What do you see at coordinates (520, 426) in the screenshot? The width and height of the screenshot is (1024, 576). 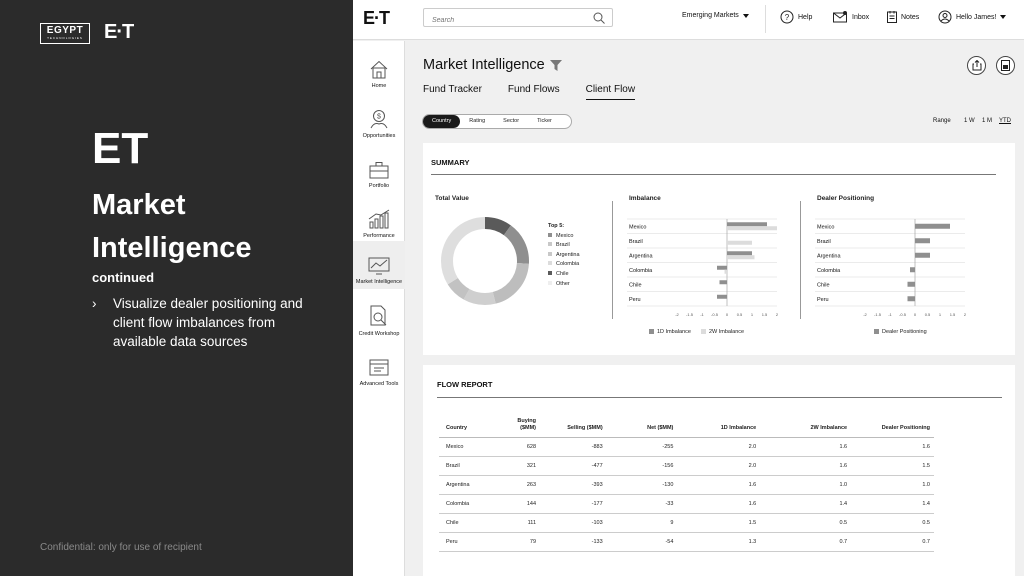 I see `col-buying: Buying ($MM)` at bounding box center [520, 426].